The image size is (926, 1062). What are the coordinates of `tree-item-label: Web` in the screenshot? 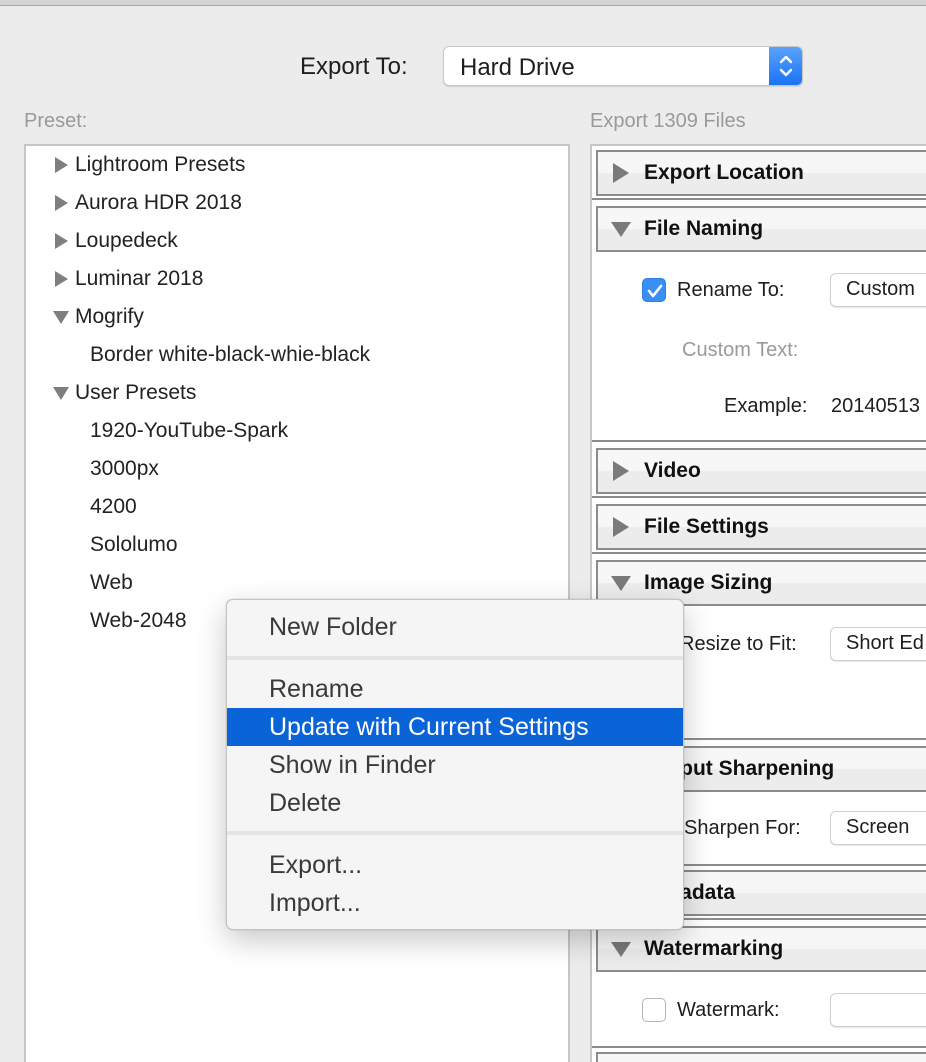 It's located at (111, 582).